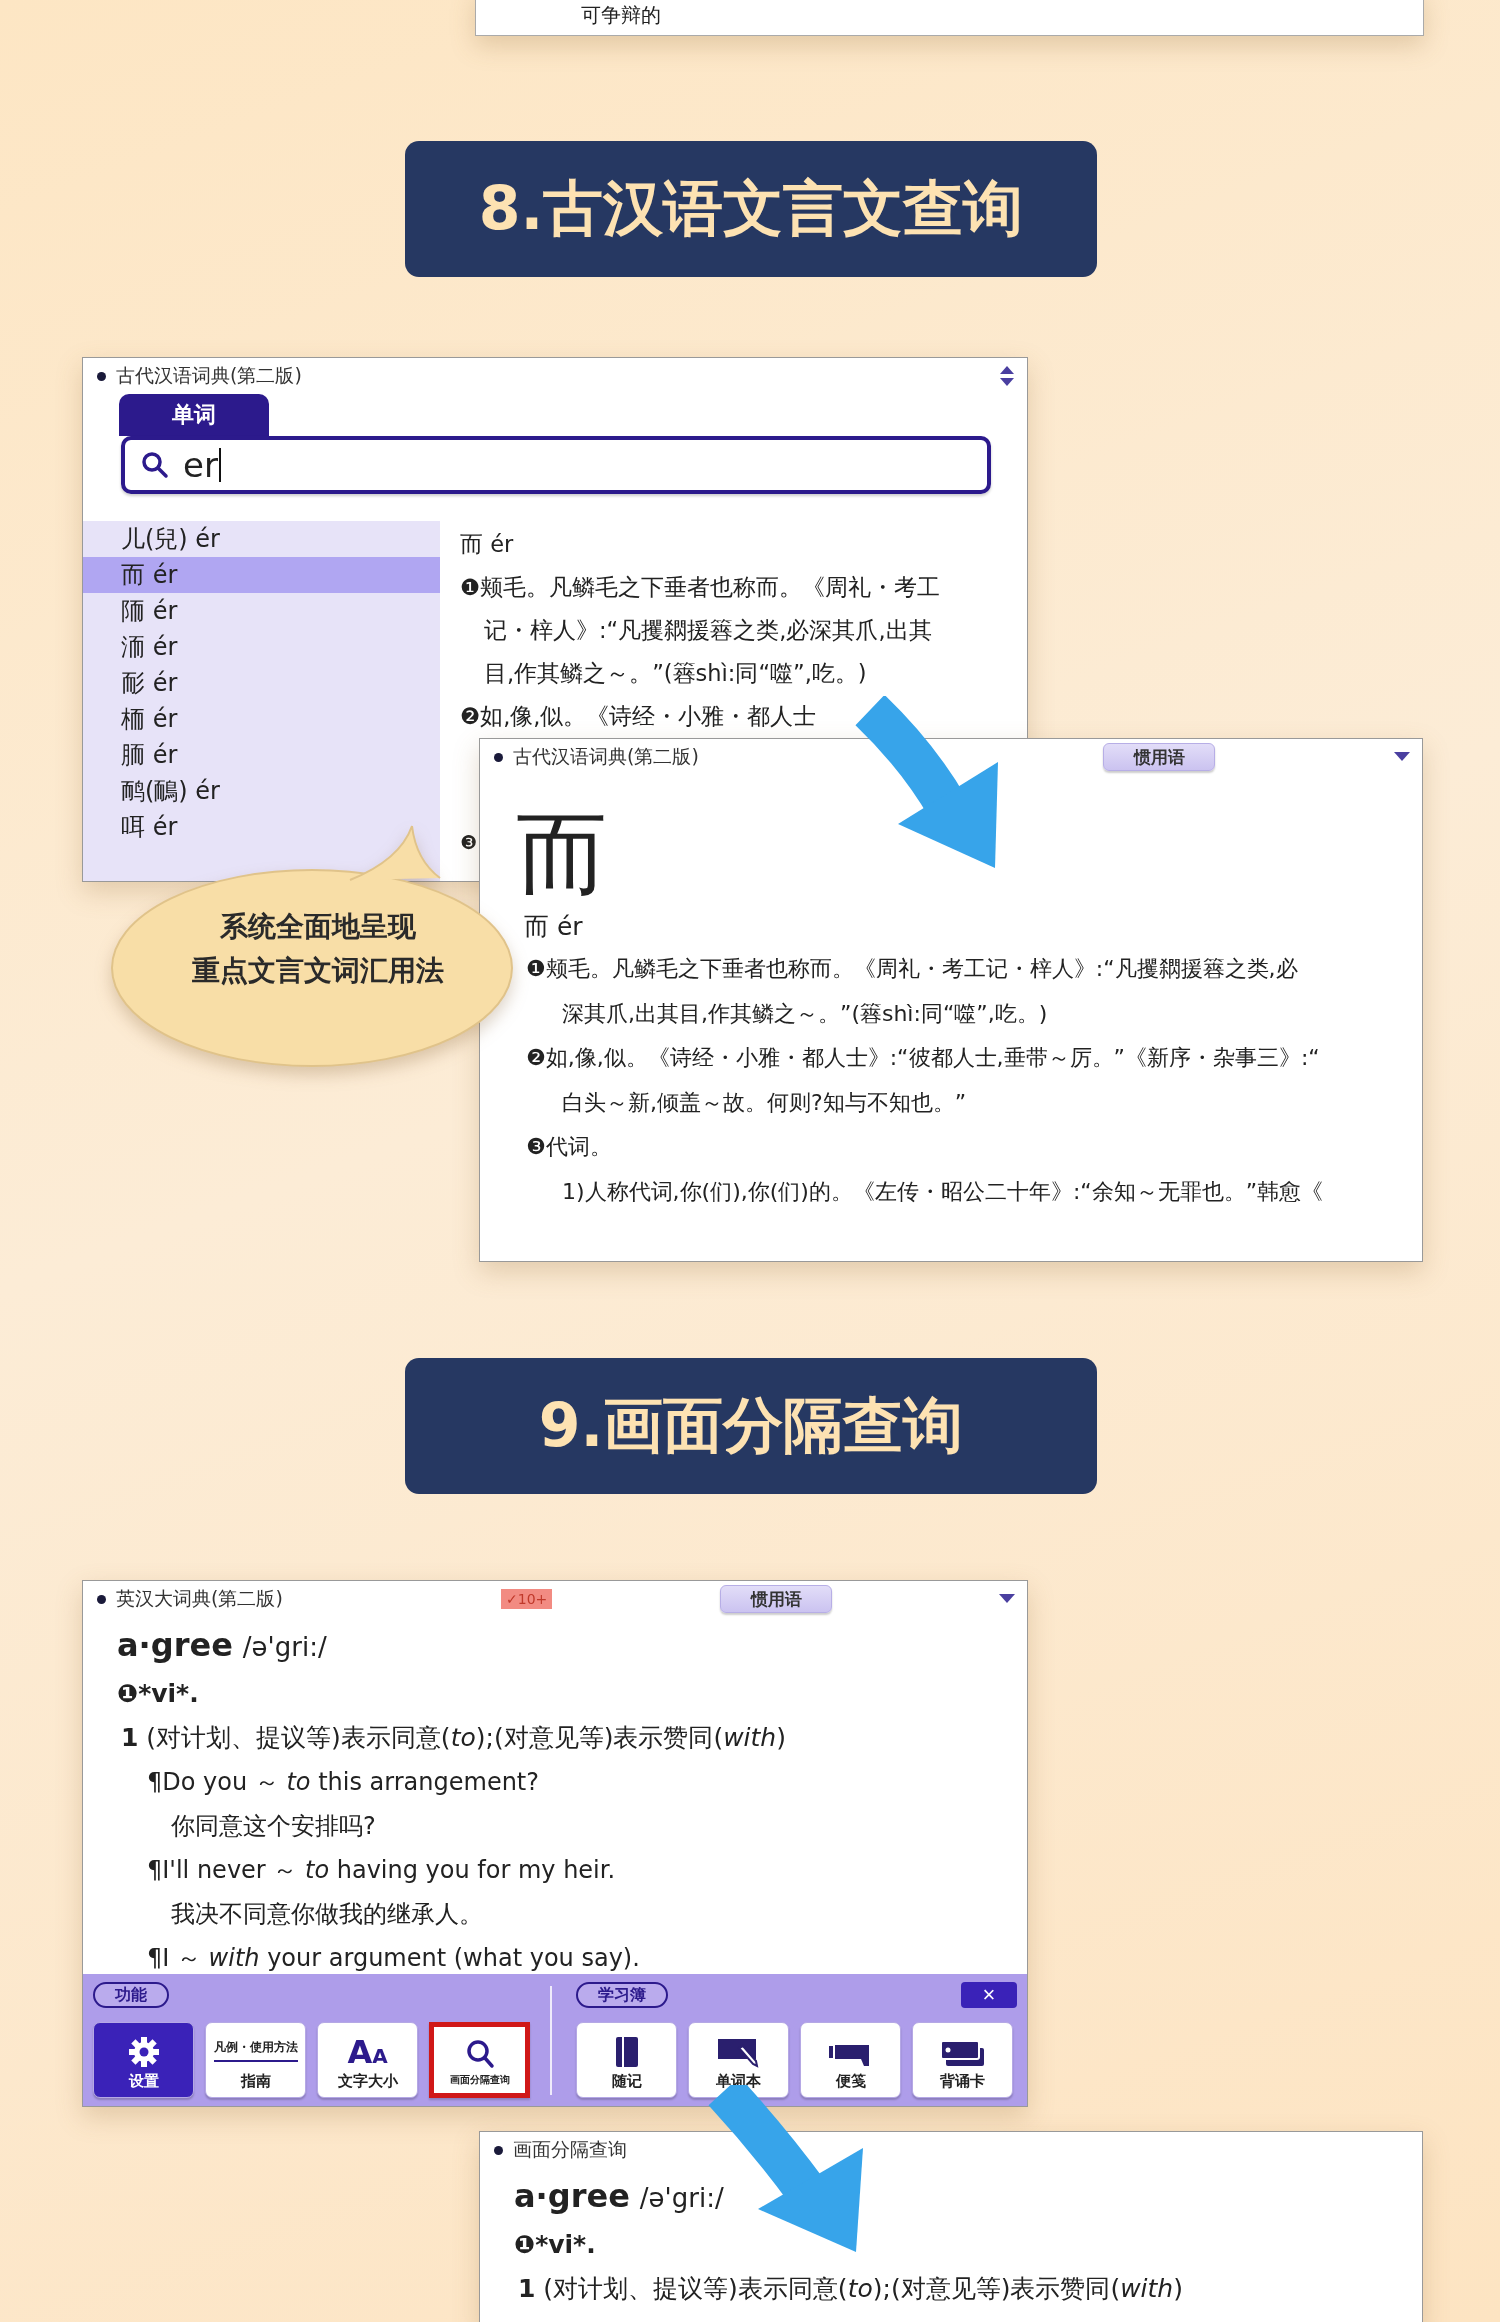 The width and height of the screenshot is (1500, 2322). Describe the element at coordinates (255, 2060) in the screenshot. I see `toolbar-button: 凡例・使用方法 指南` at that location.